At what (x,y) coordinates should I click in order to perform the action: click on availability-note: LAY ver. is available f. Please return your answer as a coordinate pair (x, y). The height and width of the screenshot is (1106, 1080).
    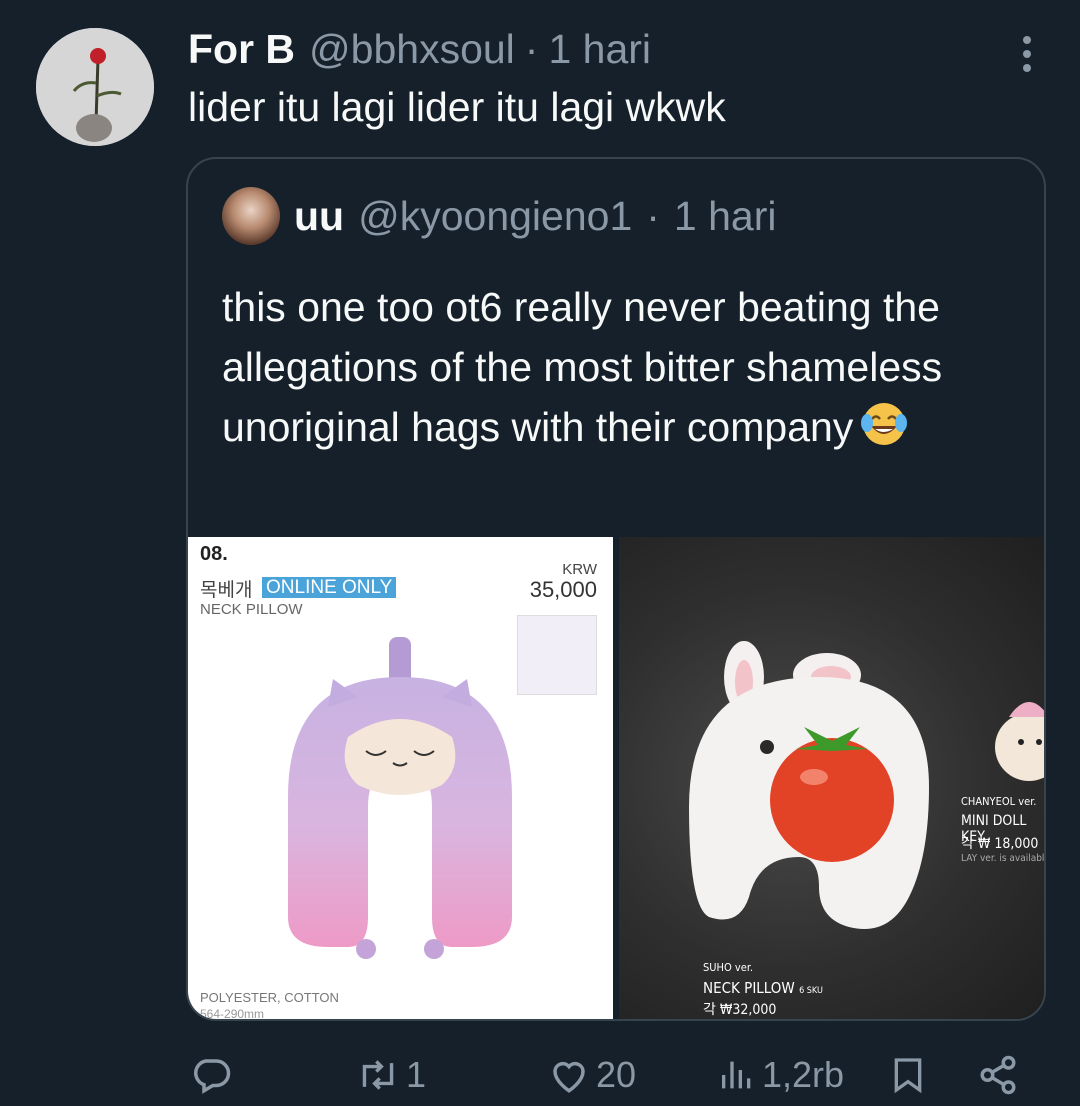
    Looking at the image, I should click on (1002, 858).